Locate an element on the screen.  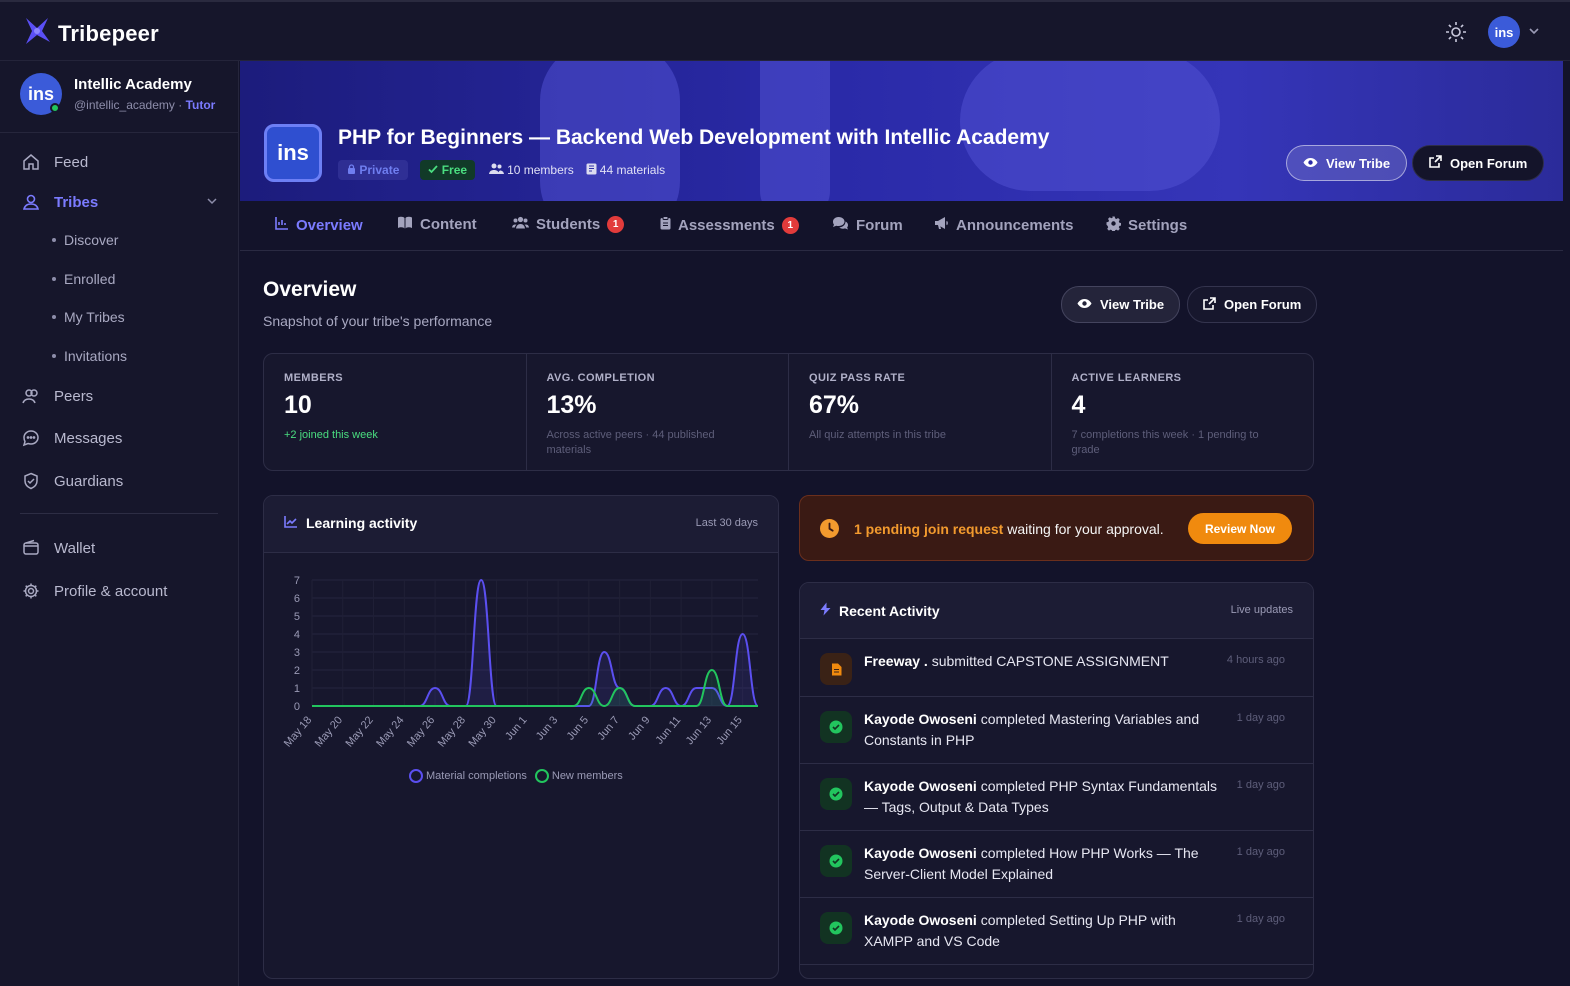
sidebar-divider is located at coordinates (119, 513).